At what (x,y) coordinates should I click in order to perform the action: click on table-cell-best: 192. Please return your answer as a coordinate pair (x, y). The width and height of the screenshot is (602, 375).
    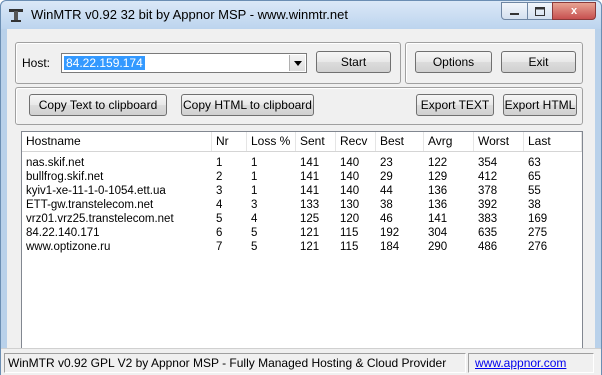
    Looking at the image, I should click on (390, 233).